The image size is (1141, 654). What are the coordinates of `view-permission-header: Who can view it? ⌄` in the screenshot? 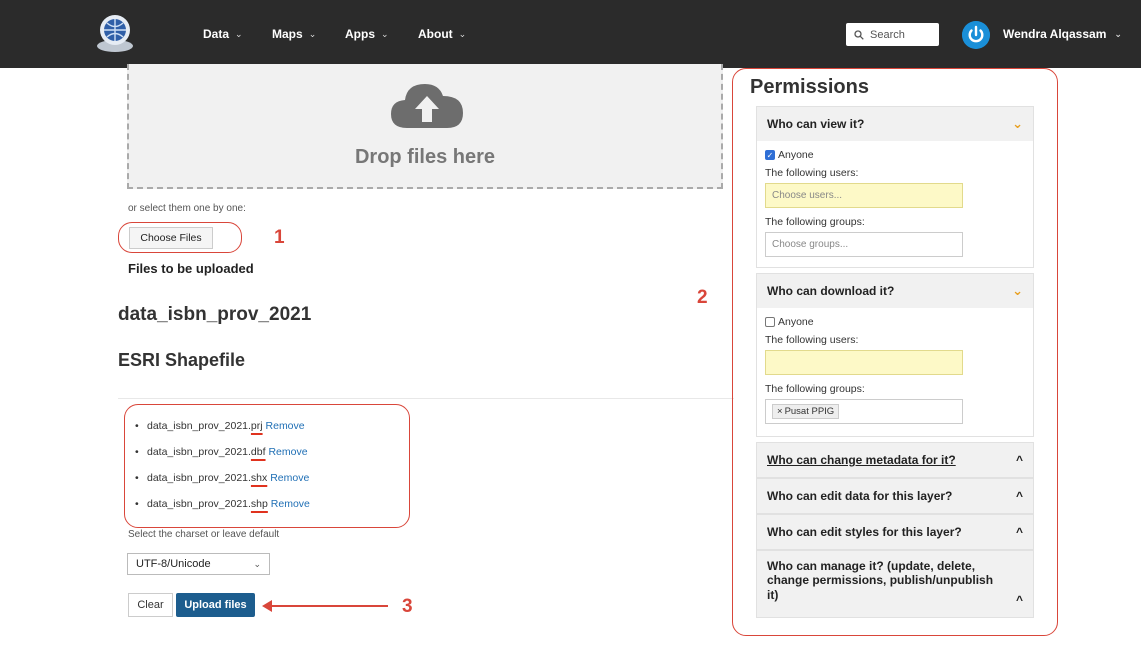 It's located at (895, 124).